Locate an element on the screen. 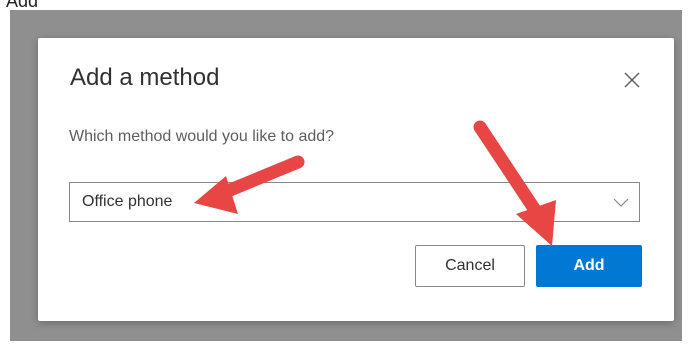 The height and width of the screenshot is (346, 690). background-page-strip: Add is located at coordinates (345, 5).